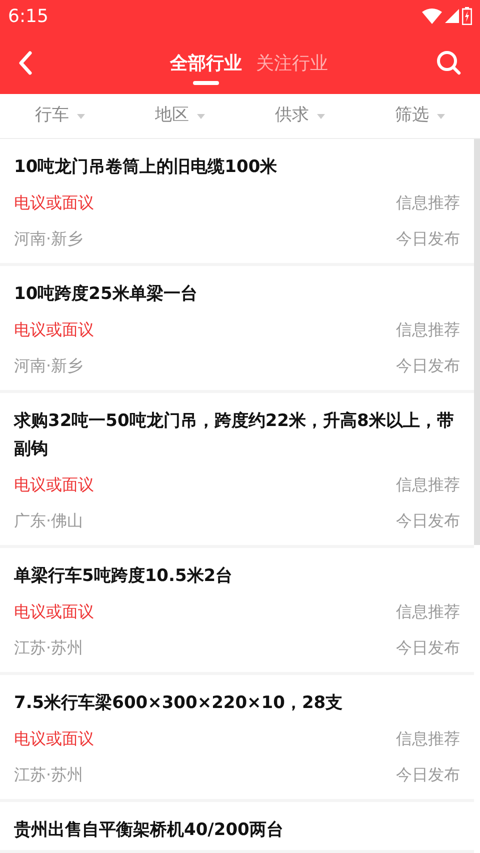 This screenshot has width=480, height=853. I want to click on listing-card: 贵州出售自平衡架桥机40/200两台, so click(237, 827).